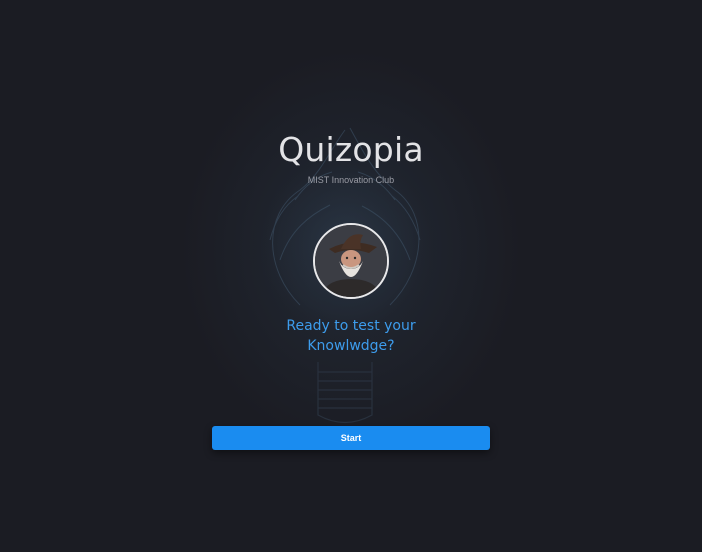 The width and height of the screenshot is (702, 552). What do you see at coordinates (351, 438) in the screenshot?
I see `start-button: Start` at bounding box center [351, 438].